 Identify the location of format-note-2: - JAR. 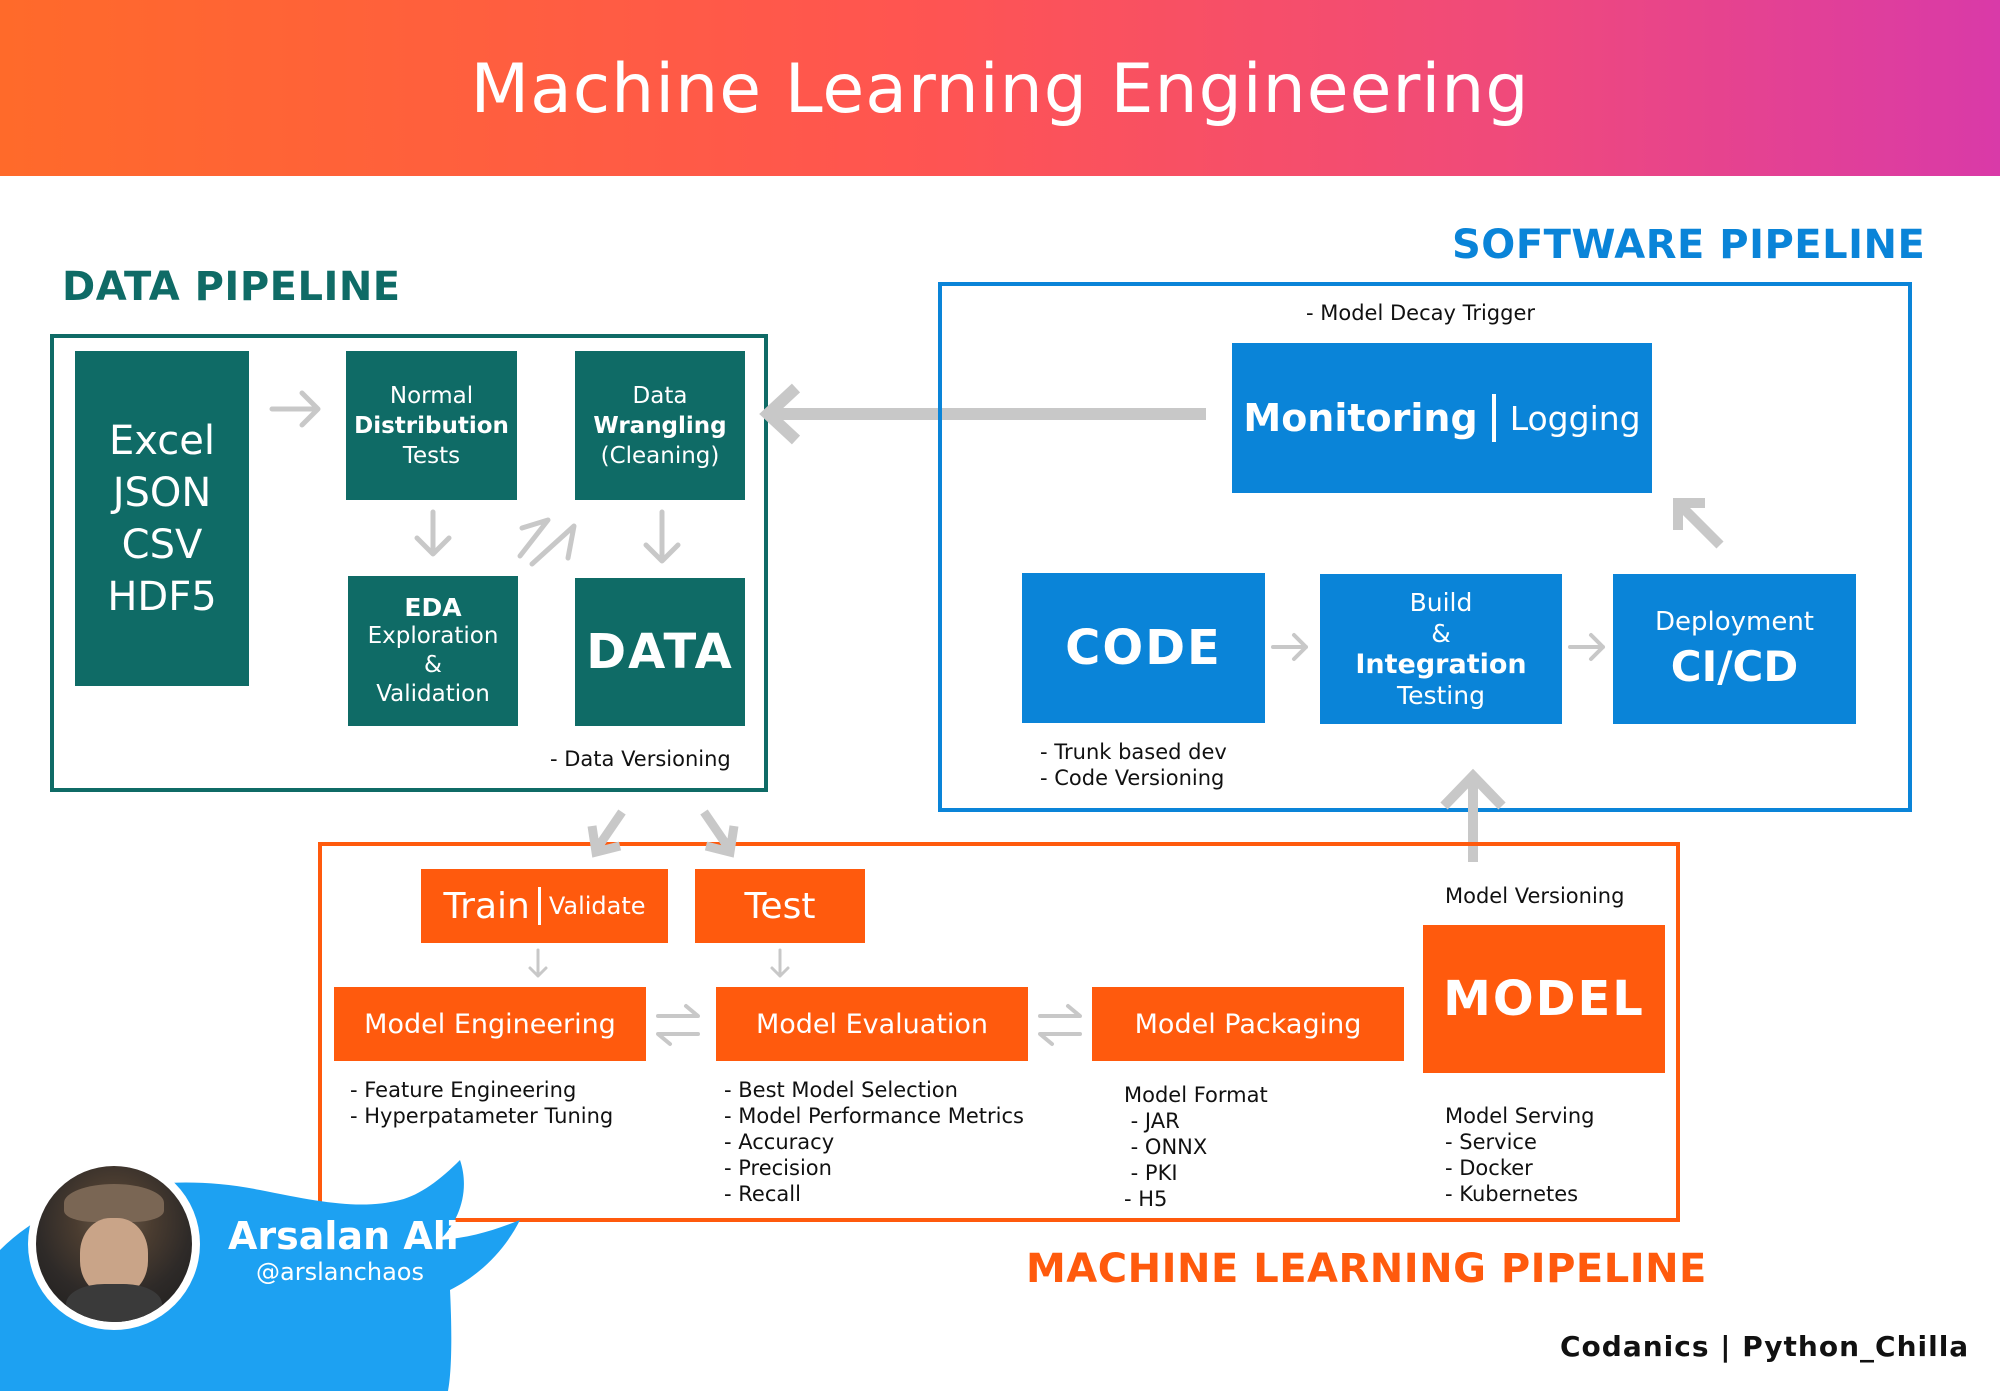
(1152, 1121).